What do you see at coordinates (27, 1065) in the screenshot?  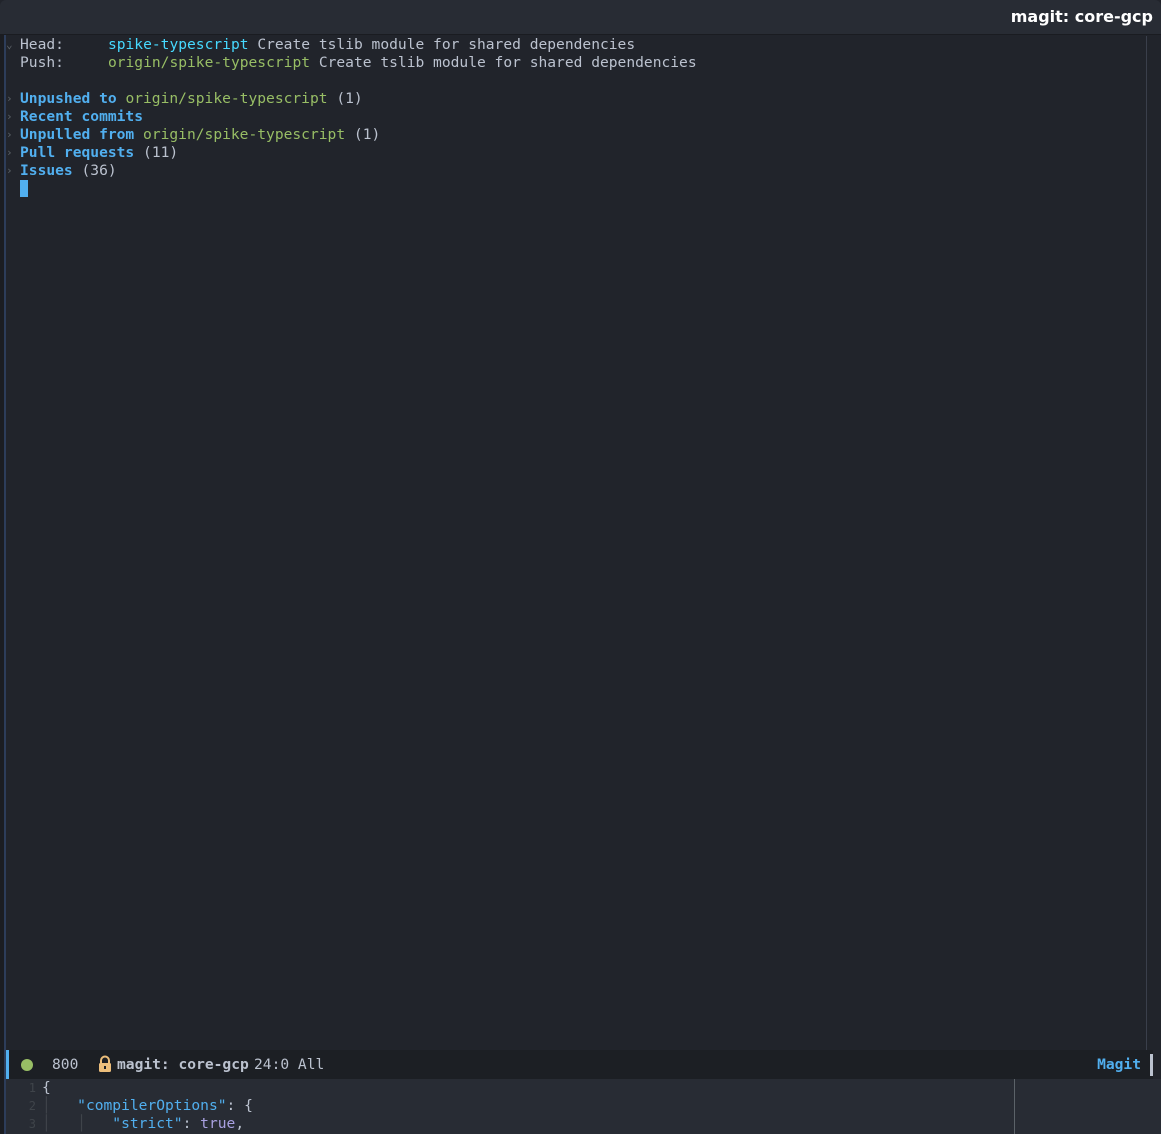 I see `status-dot-icon` at bounding box center [27, 1065].